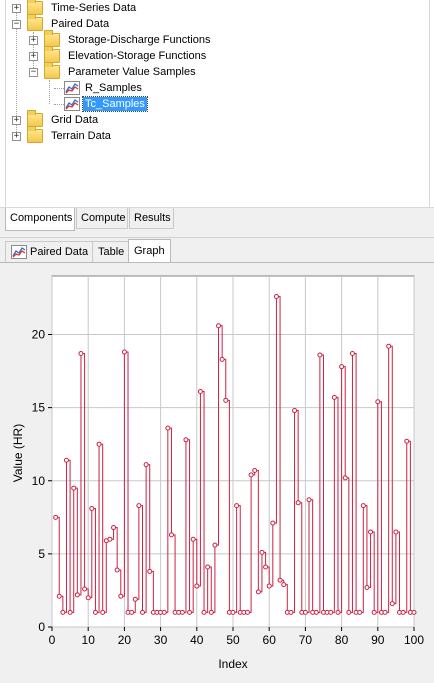  I want to click on y-axis-label: Value (HR), so click(18, 453).